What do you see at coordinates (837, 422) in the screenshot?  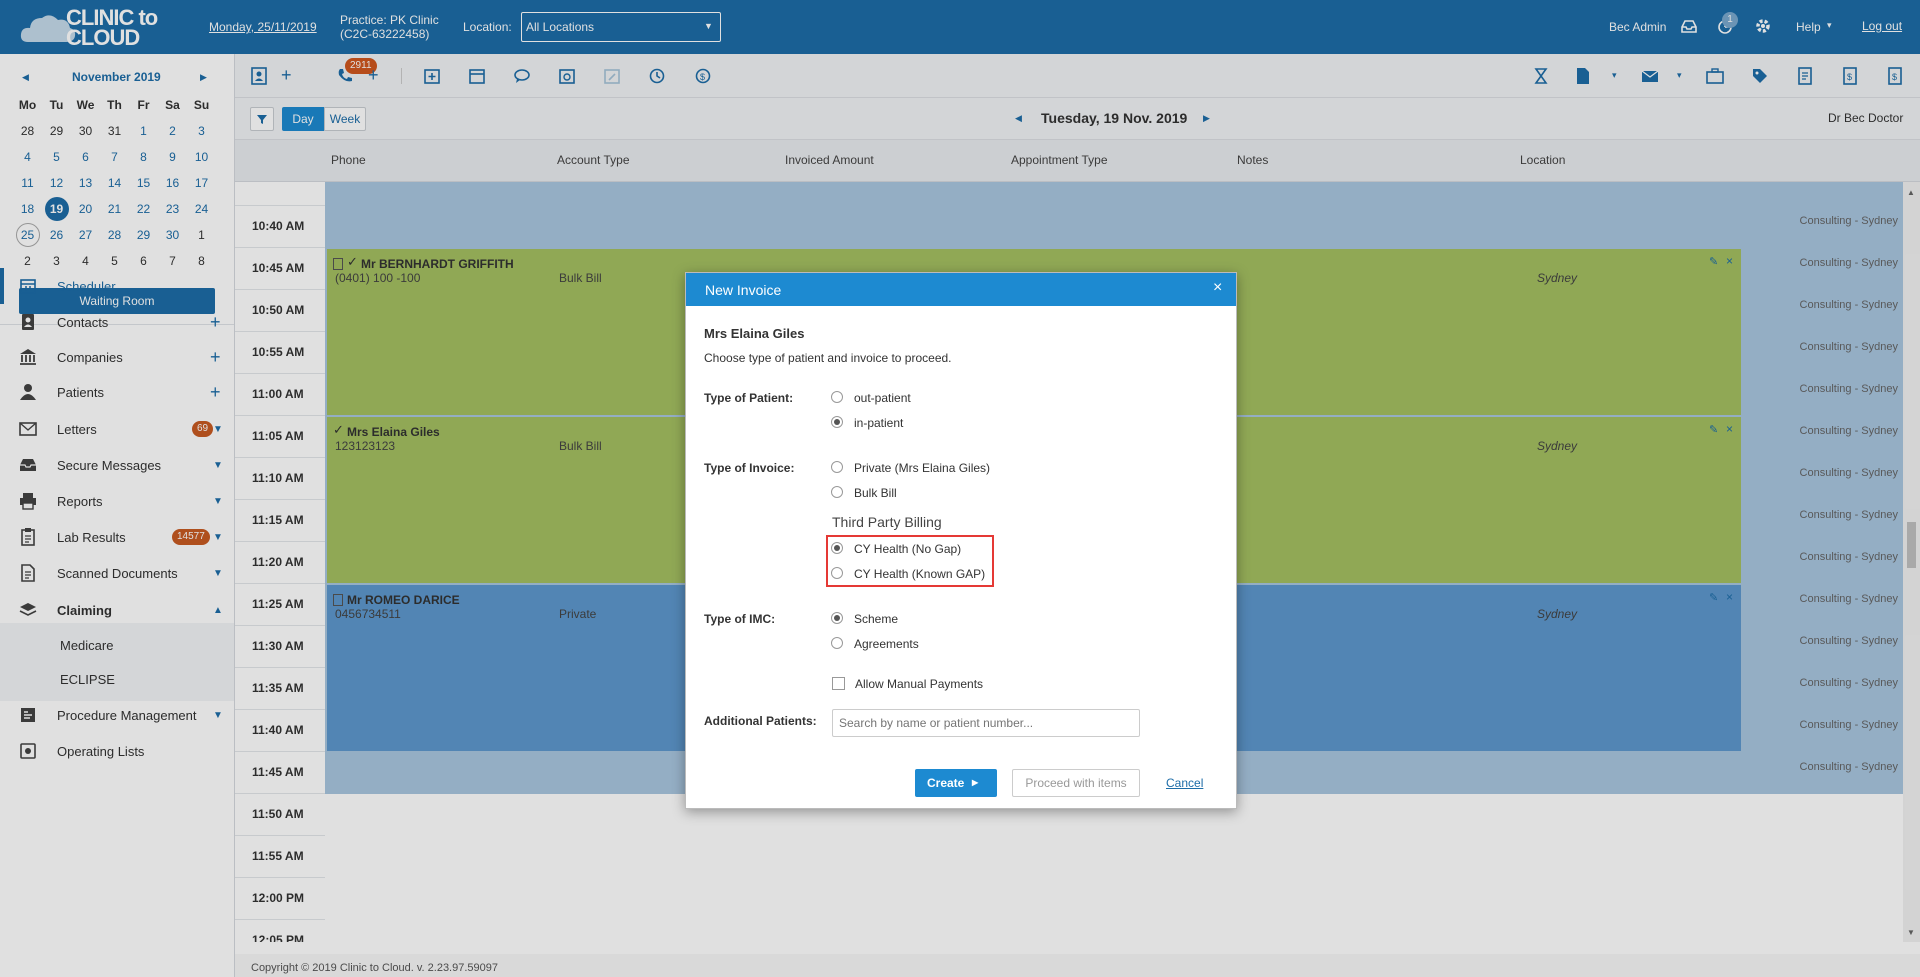 I see `in-patient-radio` at bounding box center [837, 422].